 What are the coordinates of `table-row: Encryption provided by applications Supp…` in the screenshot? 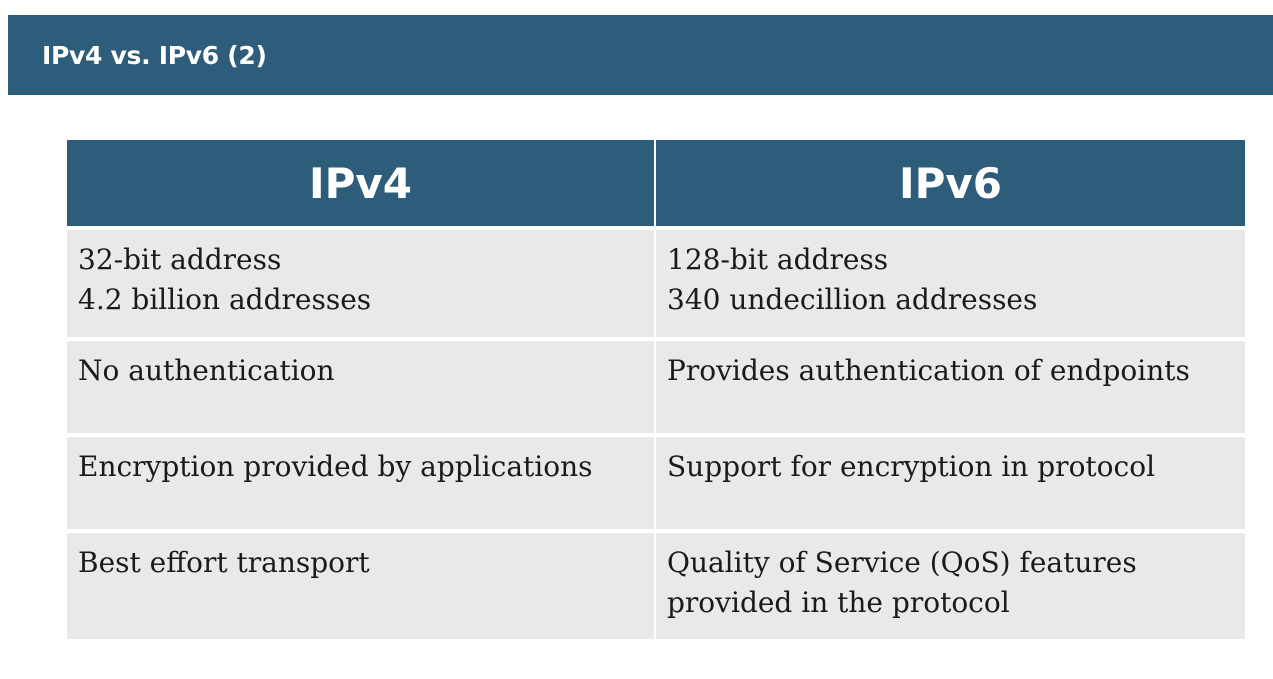 It's located at (656, 481).